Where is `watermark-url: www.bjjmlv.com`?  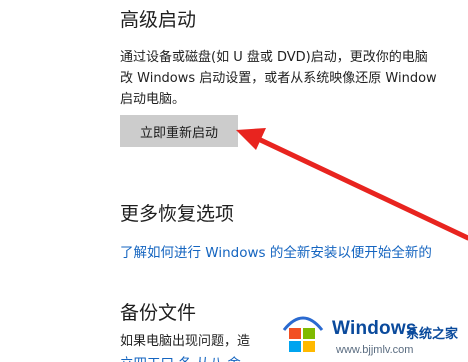
watermark-url: www.bjjmlv.com is located at coordinates (375, 350).